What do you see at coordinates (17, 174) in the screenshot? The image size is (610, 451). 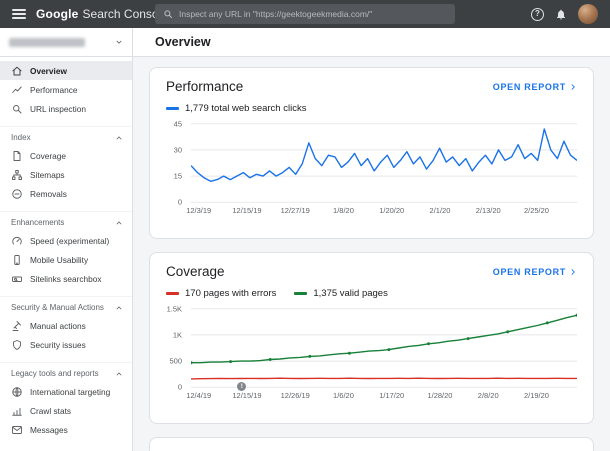 I see `sitemaps-icon` at bounding box center [17, 174].